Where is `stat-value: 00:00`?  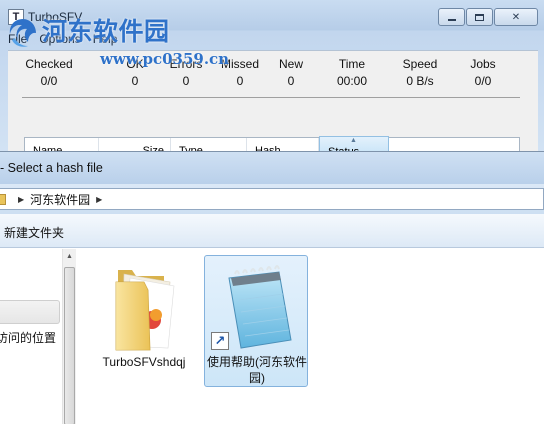
stat-value: 00:00 is located at coordinates (352, 81).